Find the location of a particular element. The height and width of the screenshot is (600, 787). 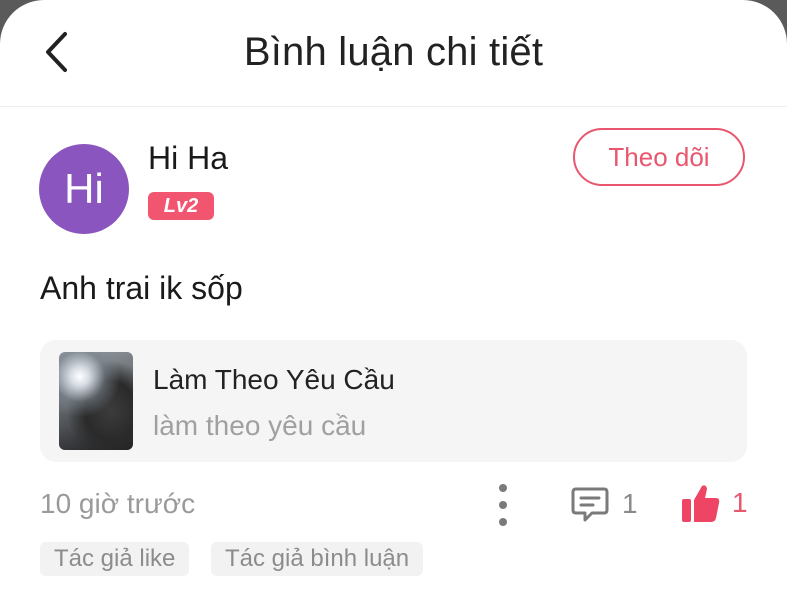

referenced-post-title: Làm Theo Yêu Cầu is located at coordinates (274, 379).